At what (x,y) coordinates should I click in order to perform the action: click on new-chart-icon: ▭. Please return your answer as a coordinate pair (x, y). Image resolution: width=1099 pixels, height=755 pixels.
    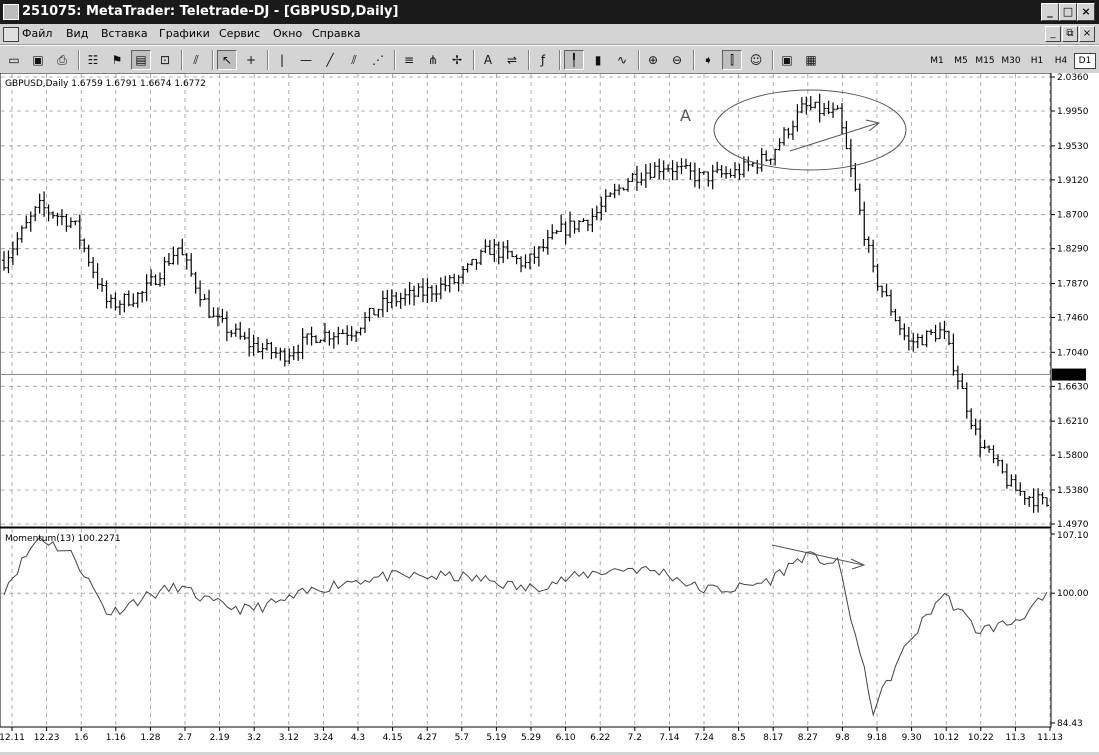
    Looking at the image, I should click on (14, 60).